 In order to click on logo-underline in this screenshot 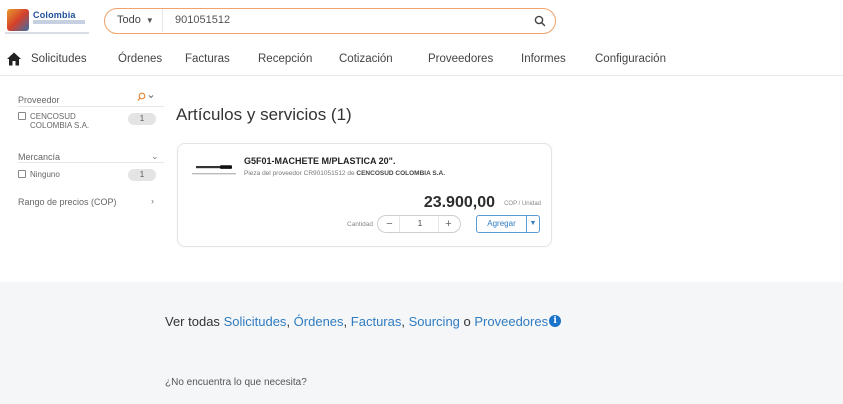, I will do `click(47, 33)`.